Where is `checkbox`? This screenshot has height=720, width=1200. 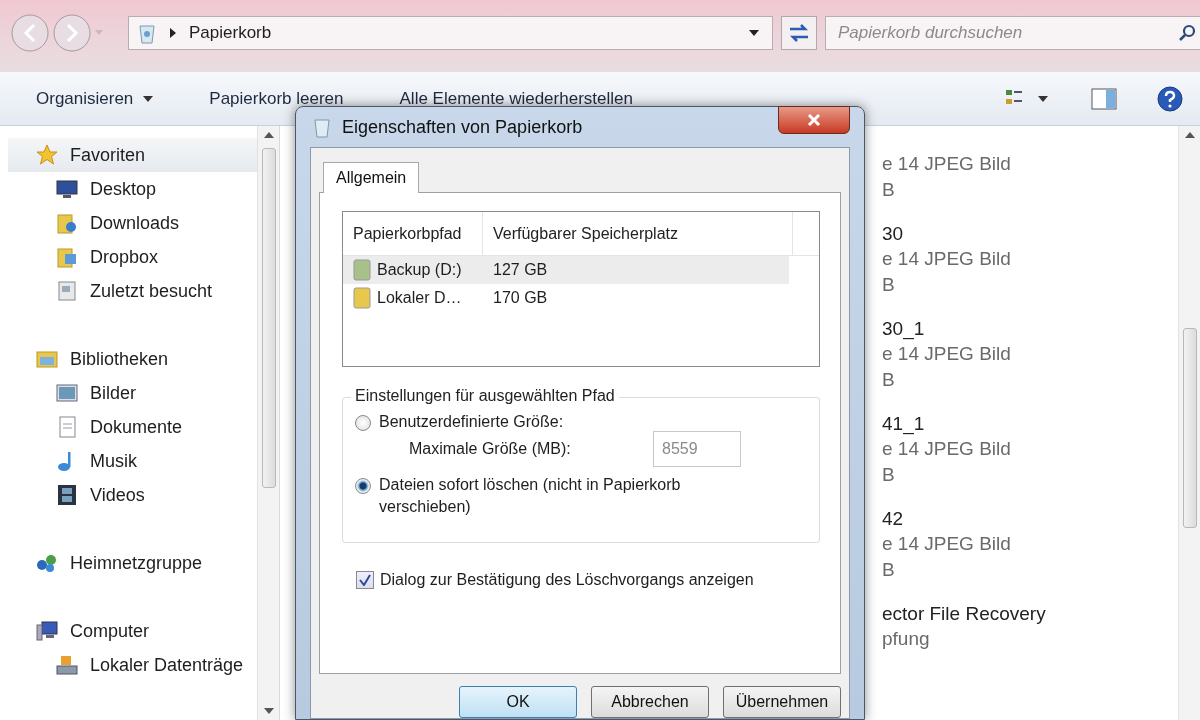
checkbox is located at coordinates (365, 580).